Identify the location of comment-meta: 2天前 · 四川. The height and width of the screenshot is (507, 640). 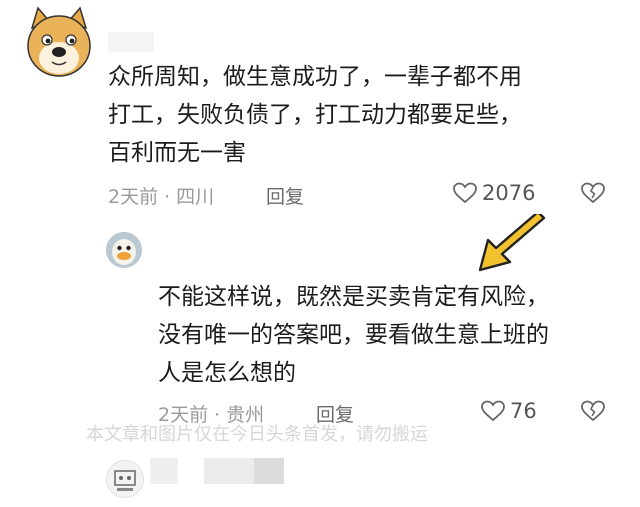
(161, 195).